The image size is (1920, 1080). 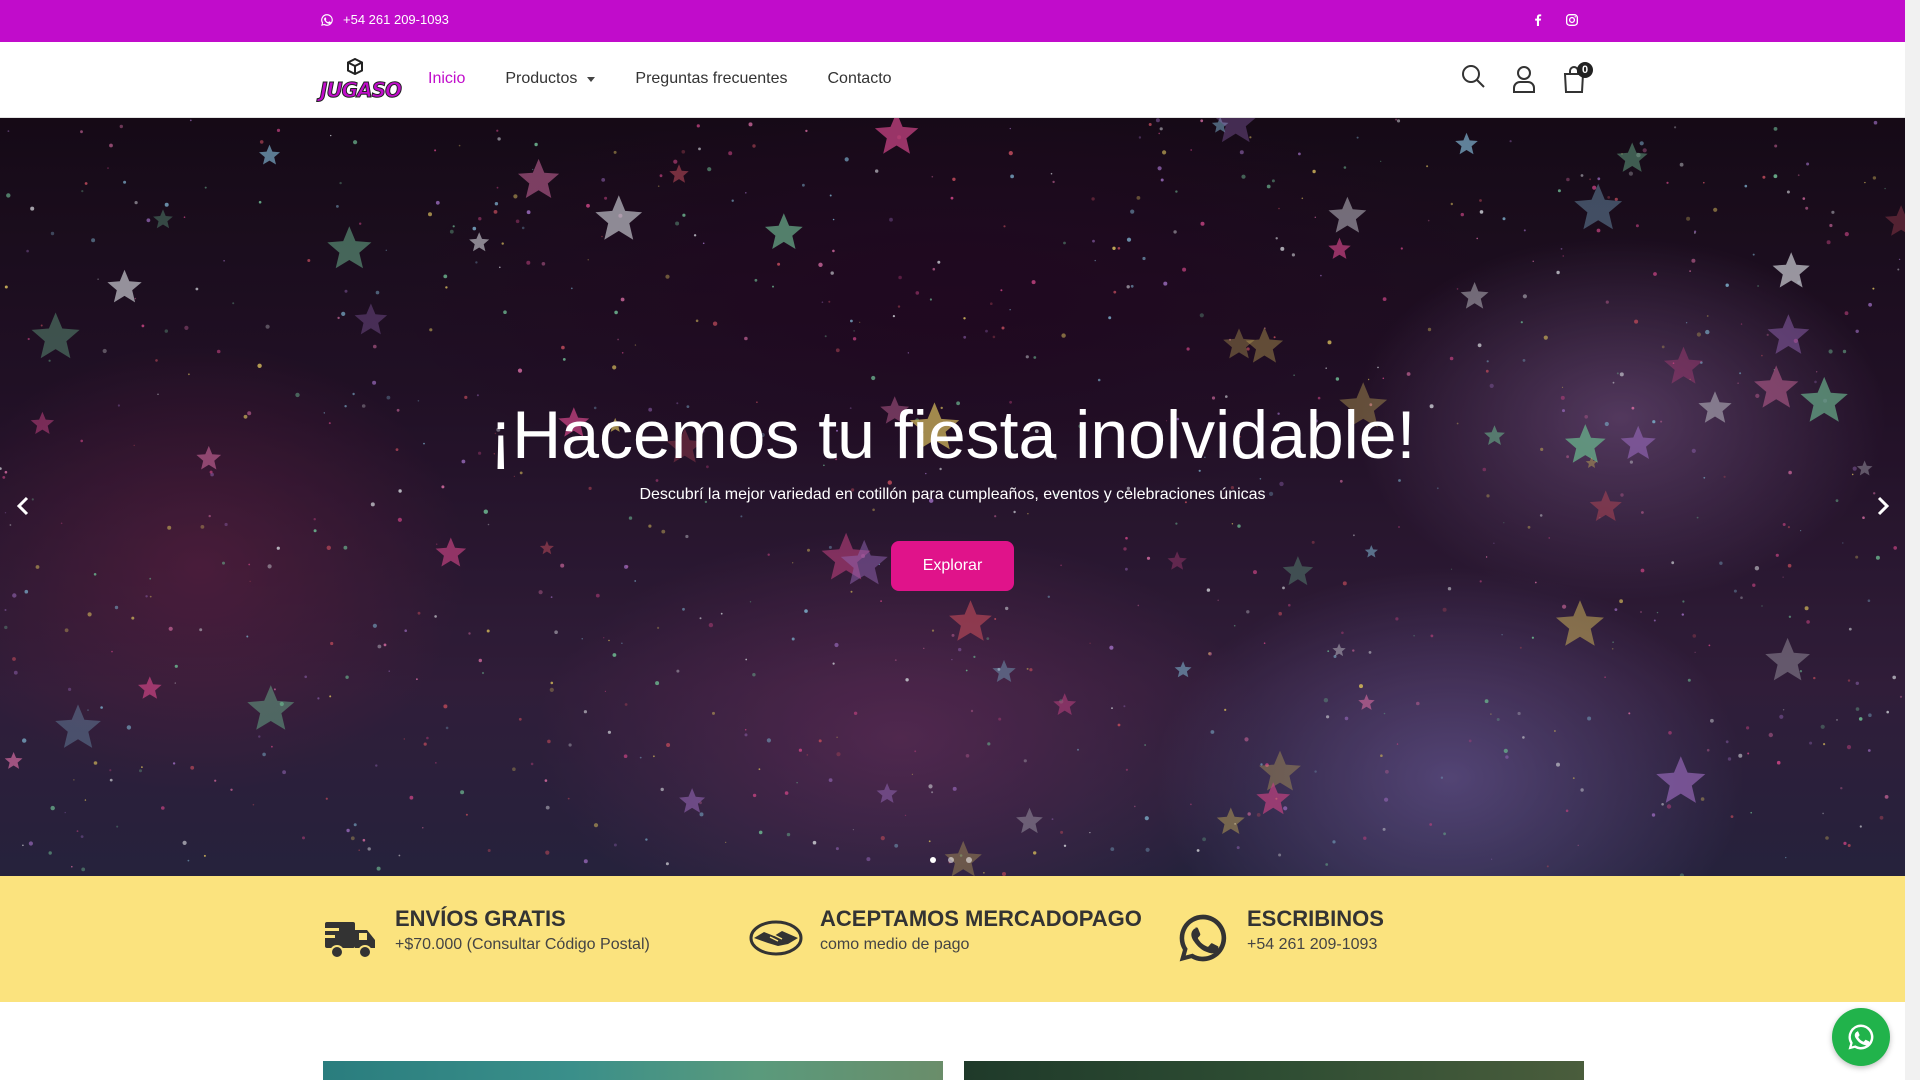 I want to click on feature-whatsapp: ESCRIBINOS +54 261 209-1093, so click(x=1279, y=936).